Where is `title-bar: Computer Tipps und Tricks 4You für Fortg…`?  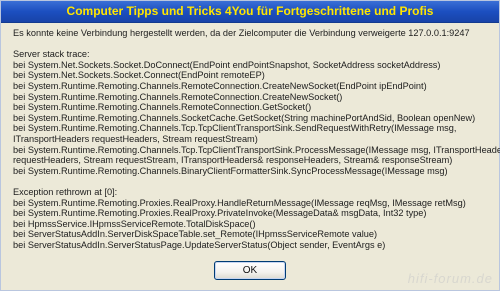
title-bar: Computer Tipps und Tricks 4You für Fortg… is located at coordinates (250, 12).